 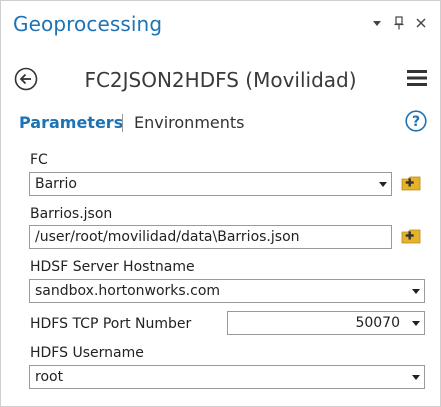 I want to click on tool-header: FC2JSON2HDFS (Movilidad), so click(x=220, y=79).